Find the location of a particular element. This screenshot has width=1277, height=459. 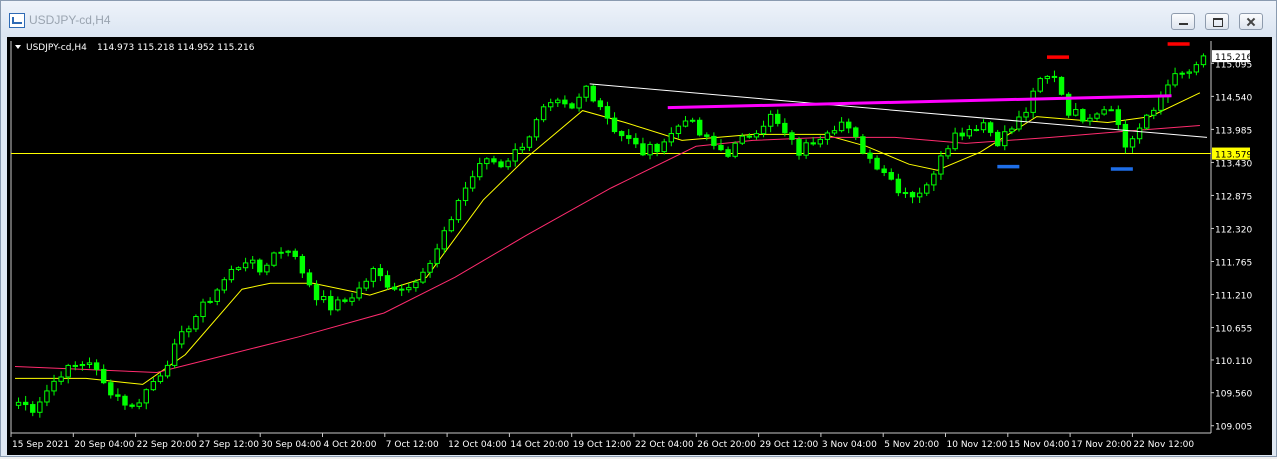

price-tick-label: 109.005 is located at coordinates (1233, 428).